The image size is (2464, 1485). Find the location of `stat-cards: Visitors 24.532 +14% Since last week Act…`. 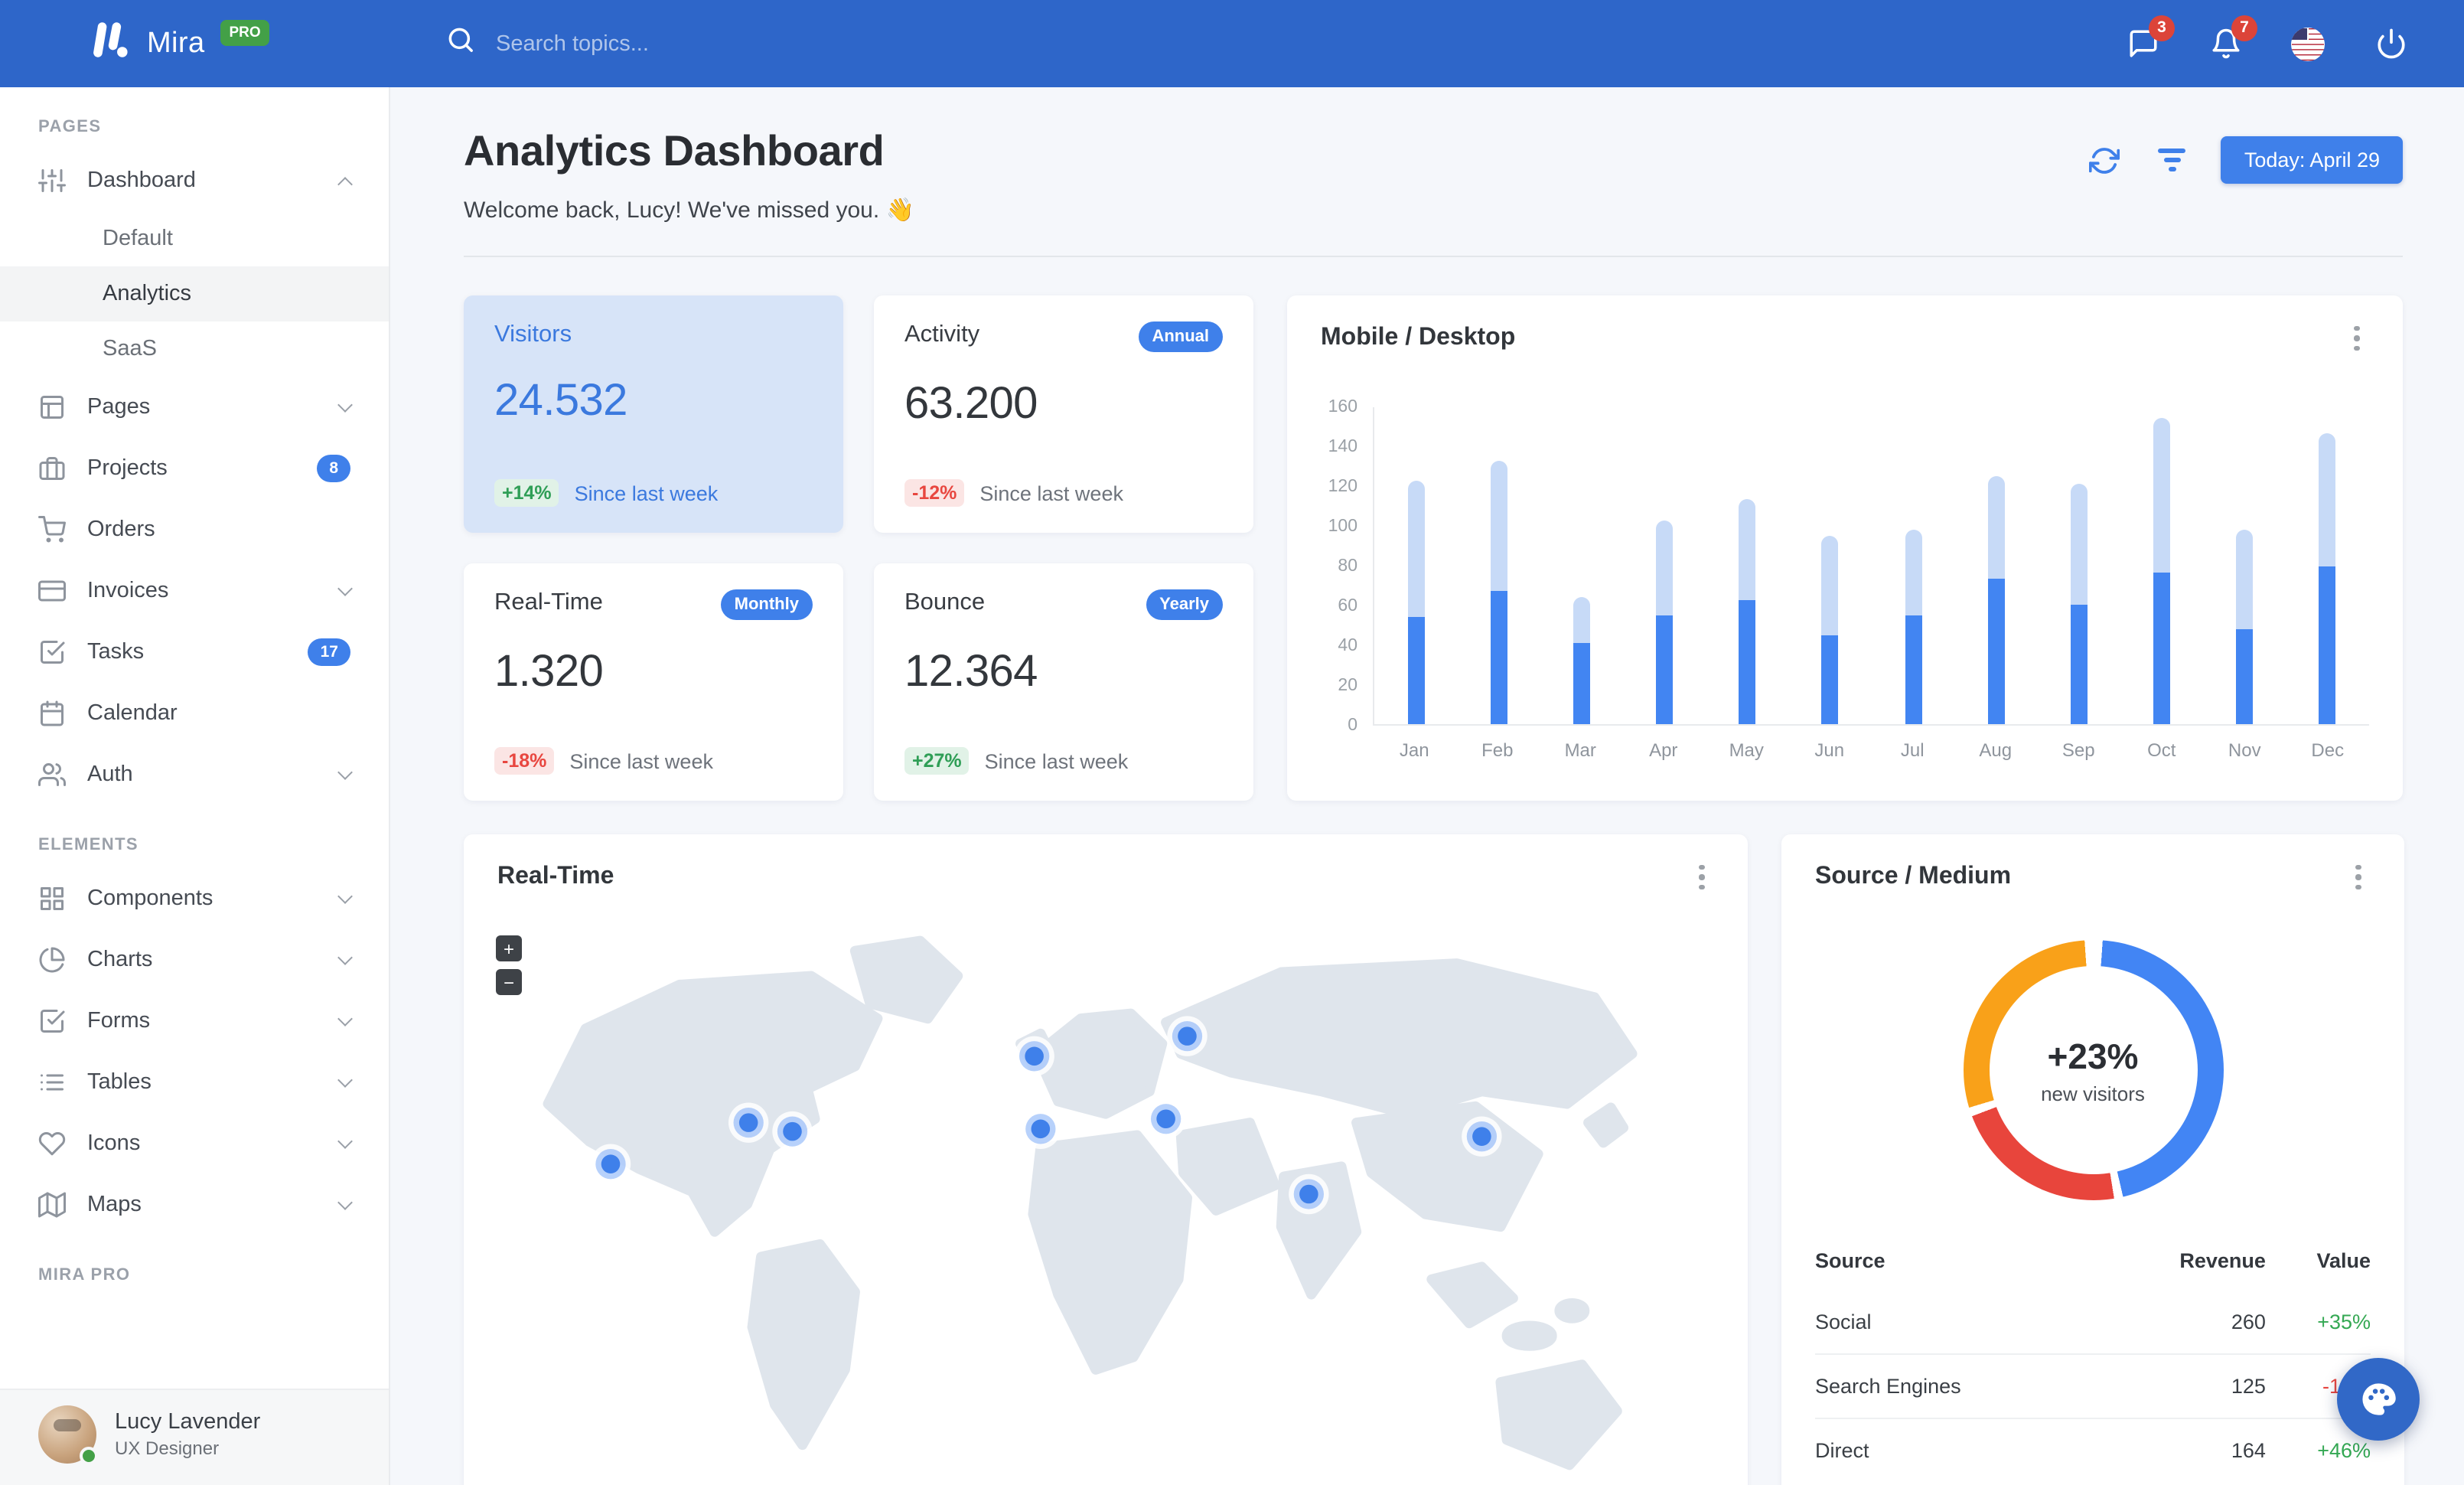

stat-cards: Visitors 24.532 +14% Since last week Act… is located at coordinates (859, 548).